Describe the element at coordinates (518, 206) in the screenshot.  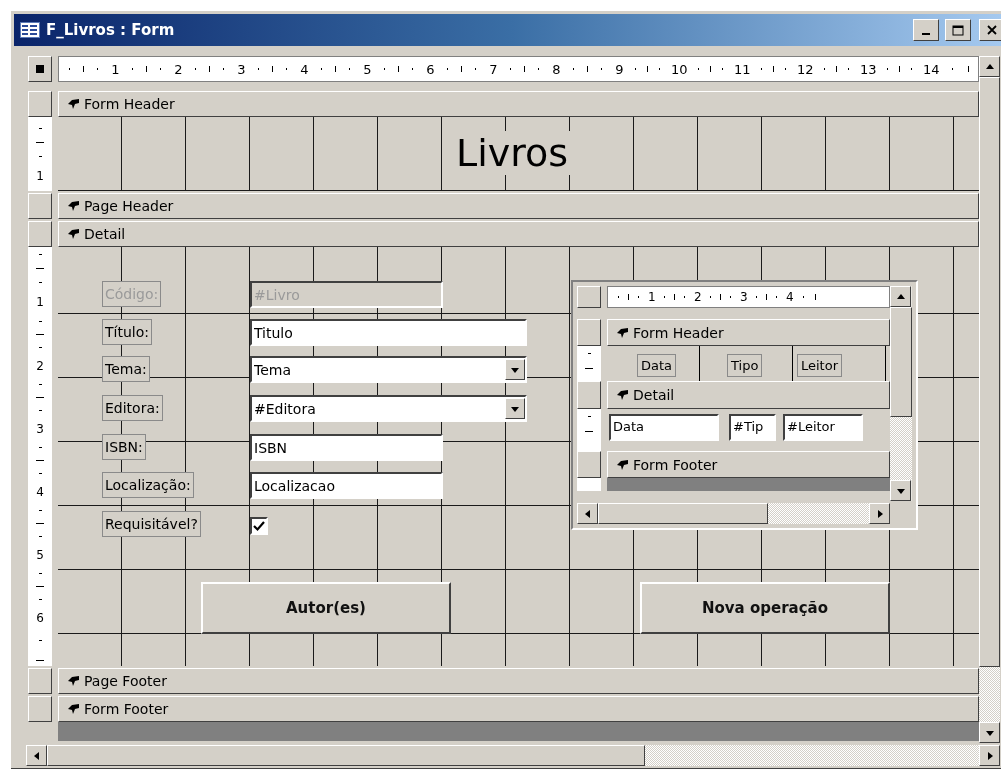
I see `section-bar: Page Header` at that location.